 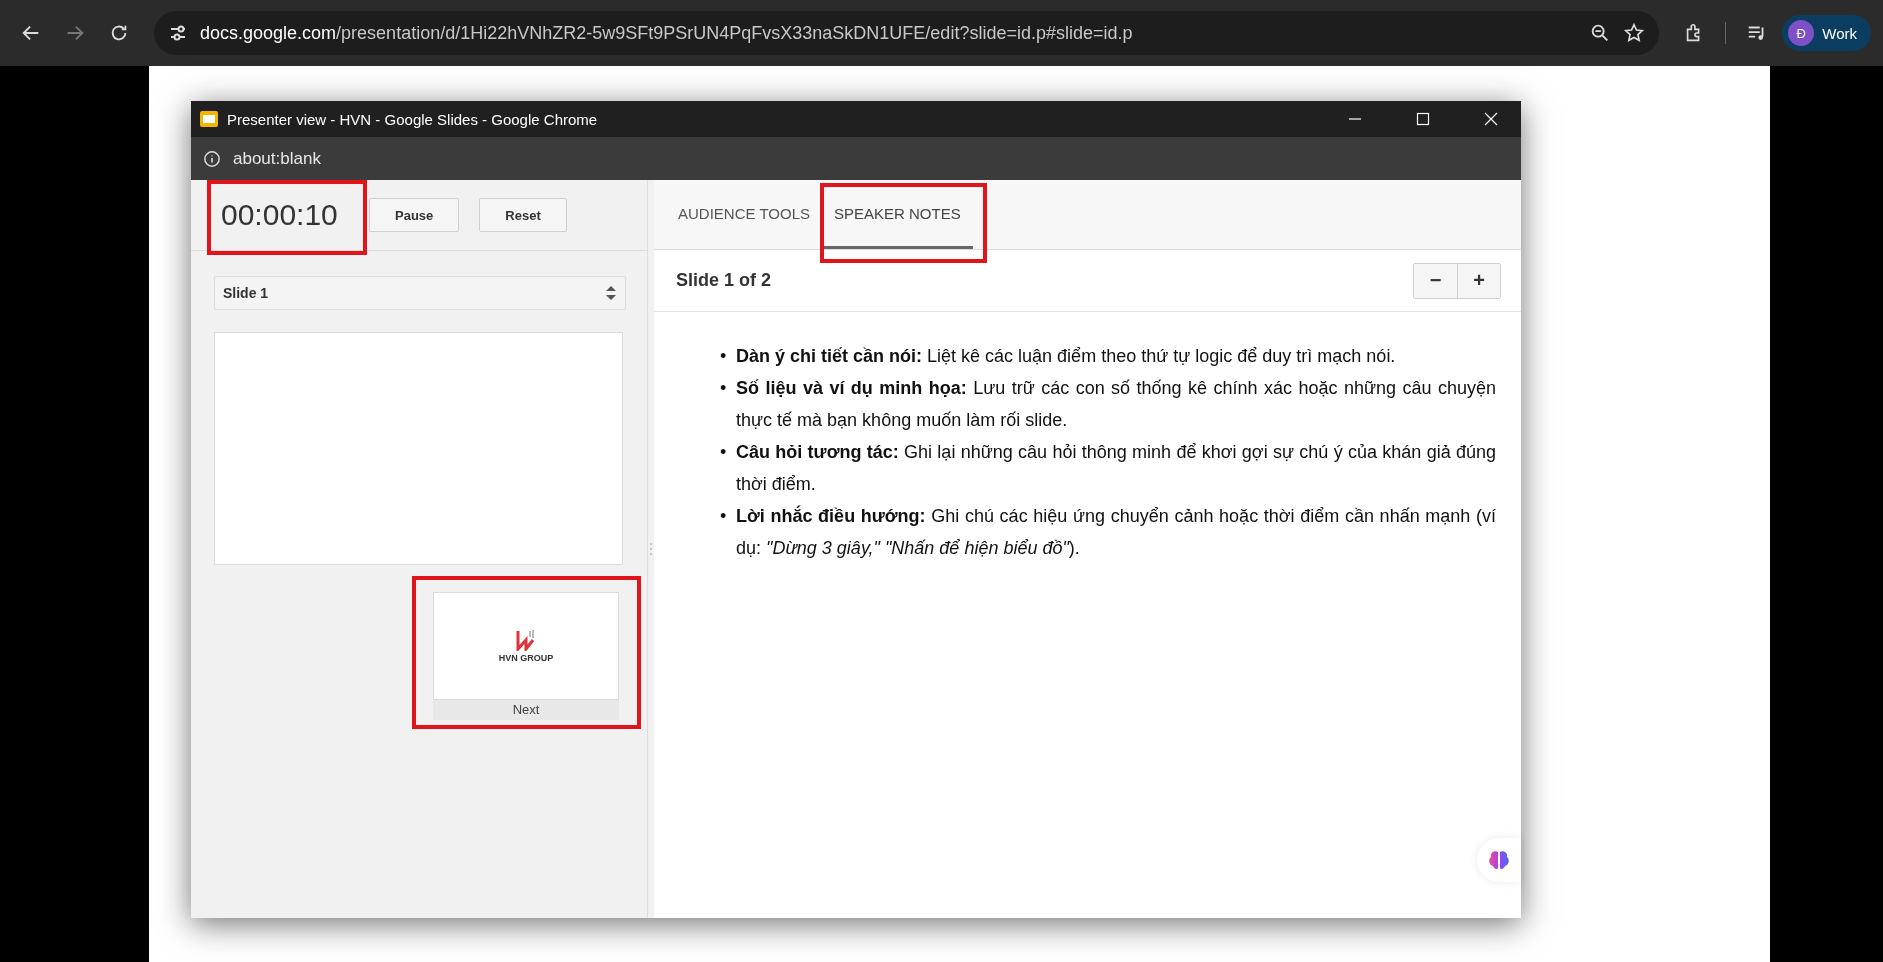 What do you see at coordinates (1116, 532) in the screenshot?
I see `note-text: Lời nhắc điều hướng: Ghi chú các hiệu ứng chuyển cảnh hoặc thời điểm cần nhấn mạnh (ví dụ: "Dừng 3 giây," "Nhấn để hiện biểu đồ").` at bounding box center [1116, 532].